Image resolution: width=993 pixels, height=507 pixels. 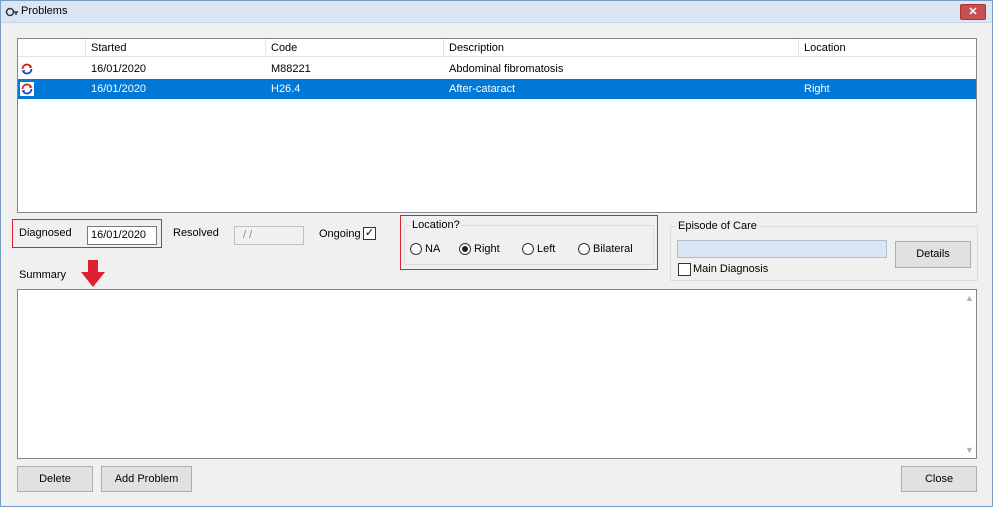 I want to click on episode-of-care-title: Episode of Care, so click(x=717, y=226).